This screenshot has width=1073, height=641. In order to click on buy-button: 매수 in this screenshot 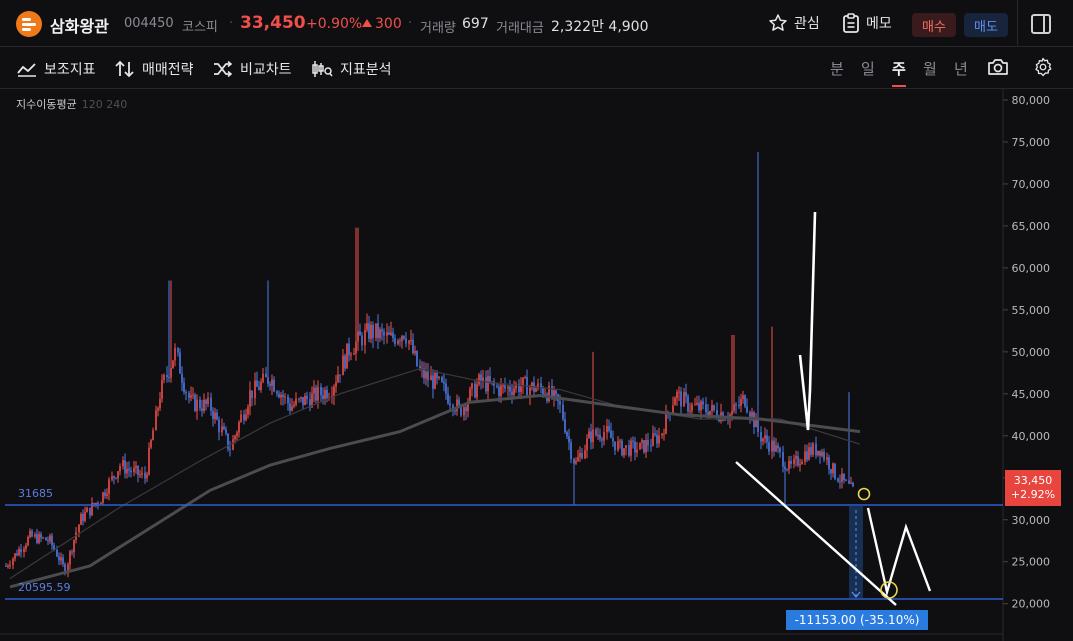, I will do `click(934, 25)`.